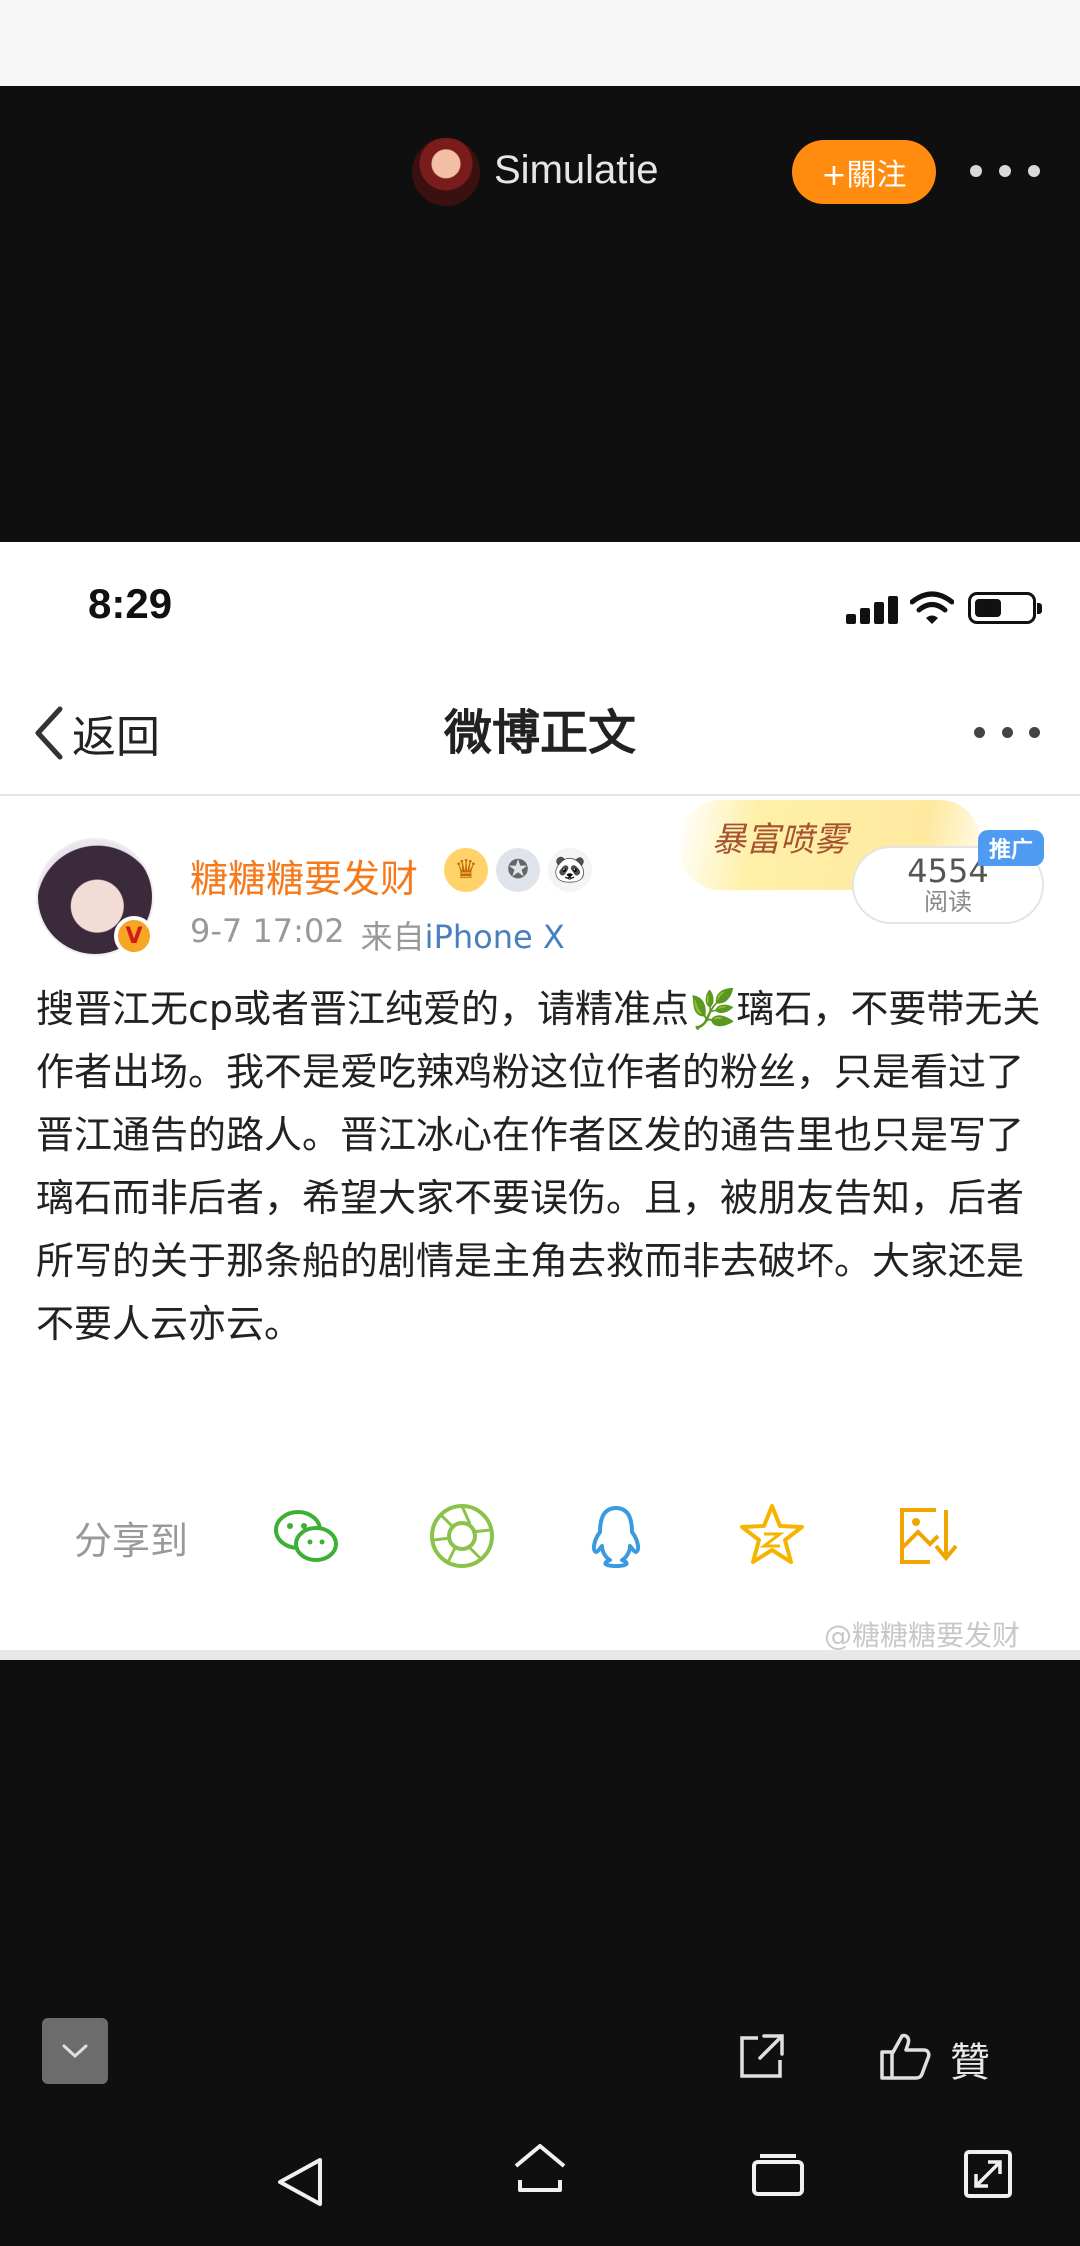 The height and width of the screenshot is (2246, 1080). What do you see at coordinates (873, 608) in the screenshot?
I see `signal-icon` at bounding box center [873, 608].